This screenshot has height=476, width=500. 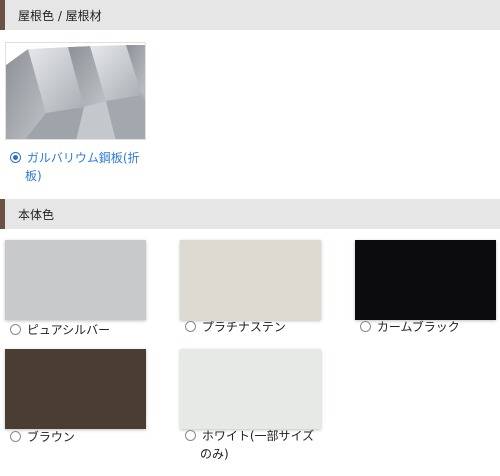 I want to click on radio-selected-icon, so click(x=15, y=157).